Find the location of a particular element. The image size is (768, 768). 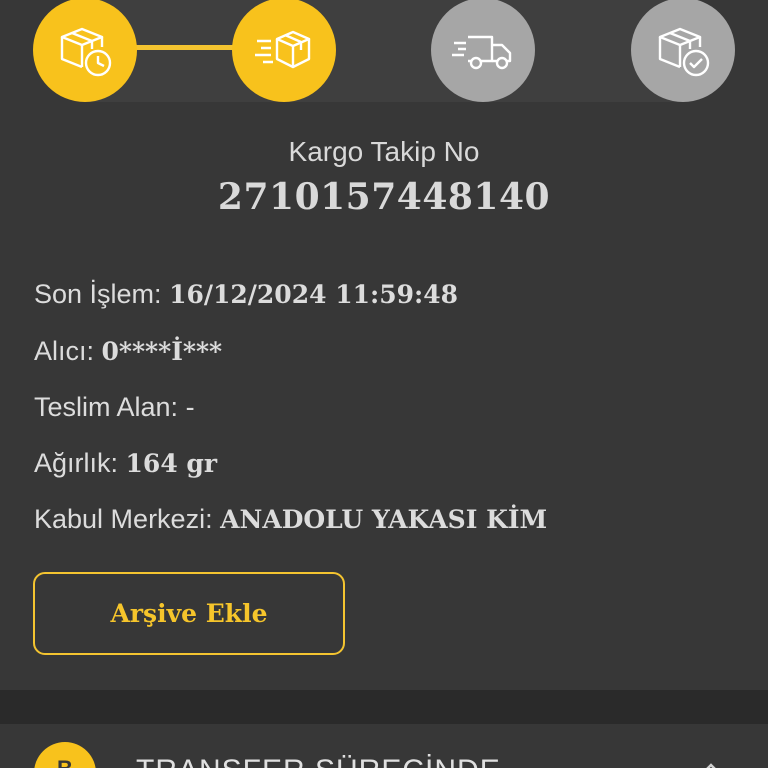

detail-last-action: Son İşlem: 16/12/2024 11:59:48 is located at coordinates (246, 294).